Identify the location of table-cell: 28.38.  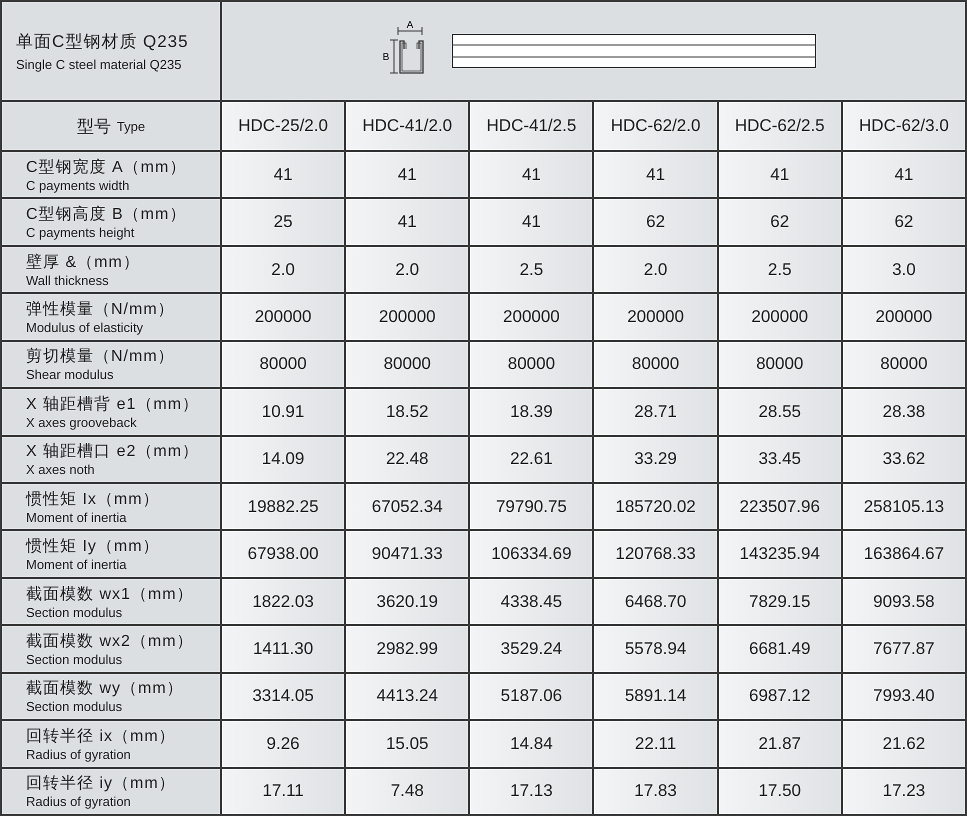
(903, 412).